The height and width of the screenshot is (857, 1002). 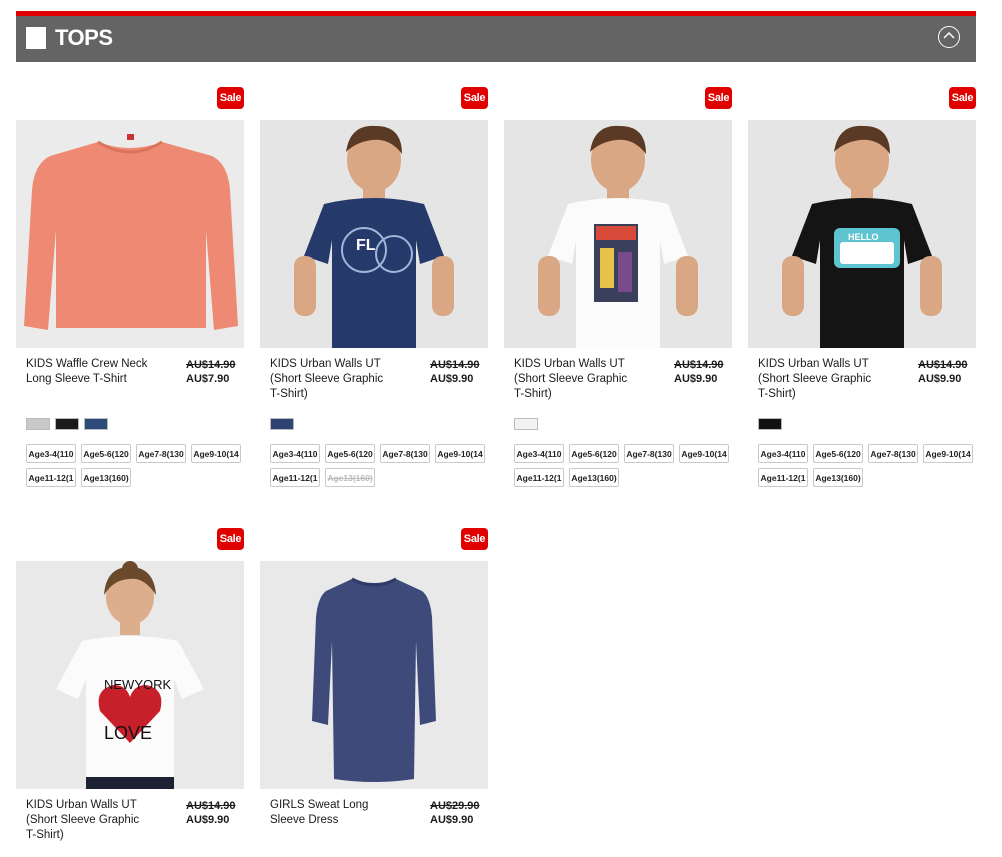 I want to click on product-name: GIRLS Sweat Long Sleeve Dress, so click(x=332, y=813).